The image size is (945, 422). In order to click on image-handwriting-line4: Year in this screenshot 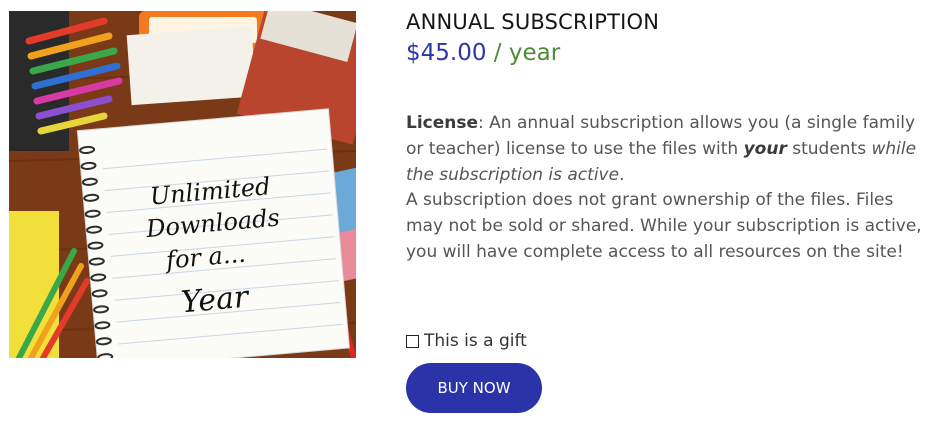, I will do `click(216, 299)`.